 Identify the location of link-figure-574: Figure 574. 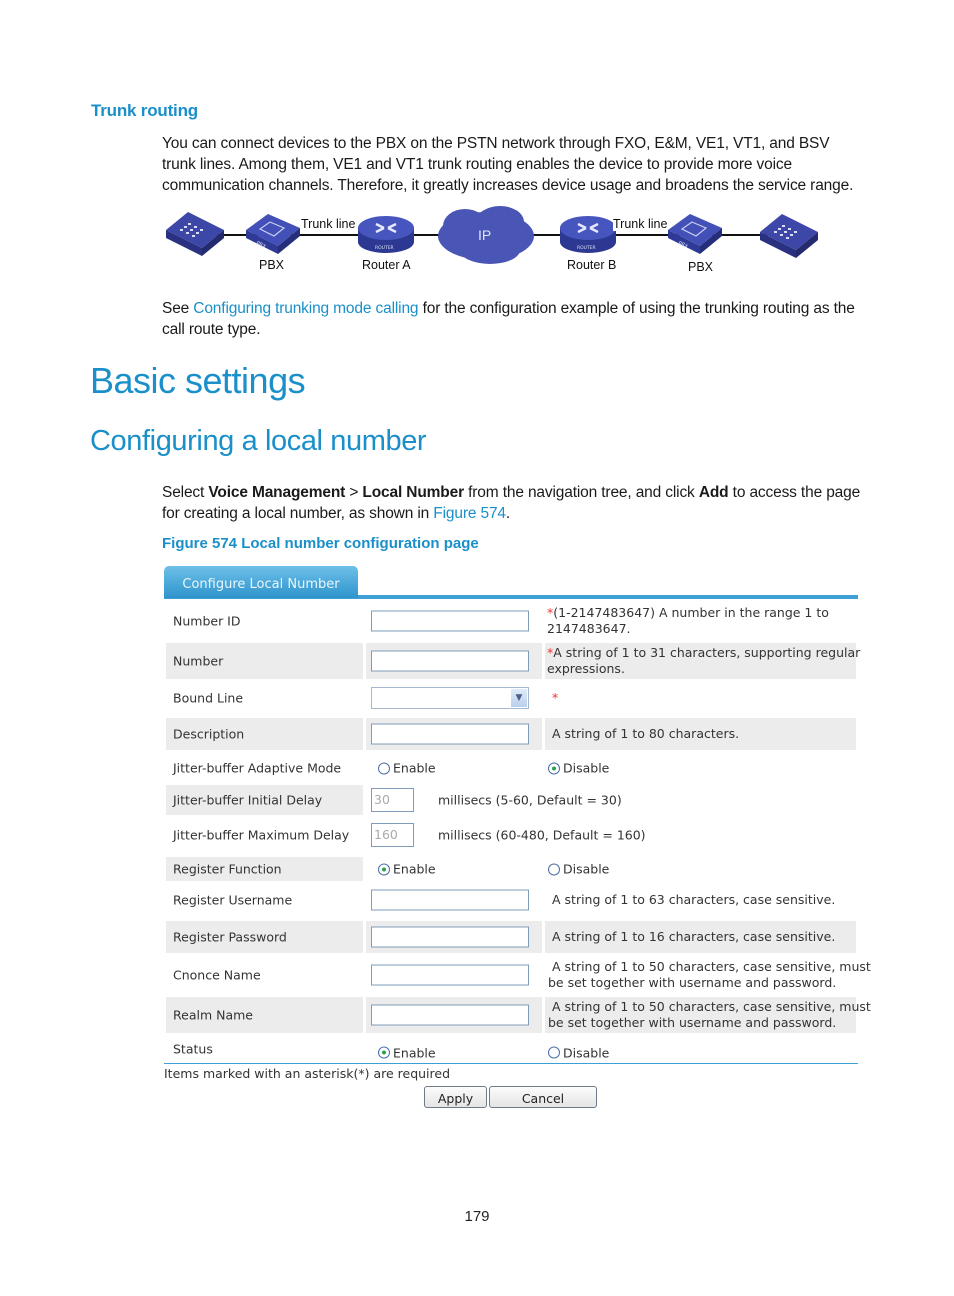
(469, 513).